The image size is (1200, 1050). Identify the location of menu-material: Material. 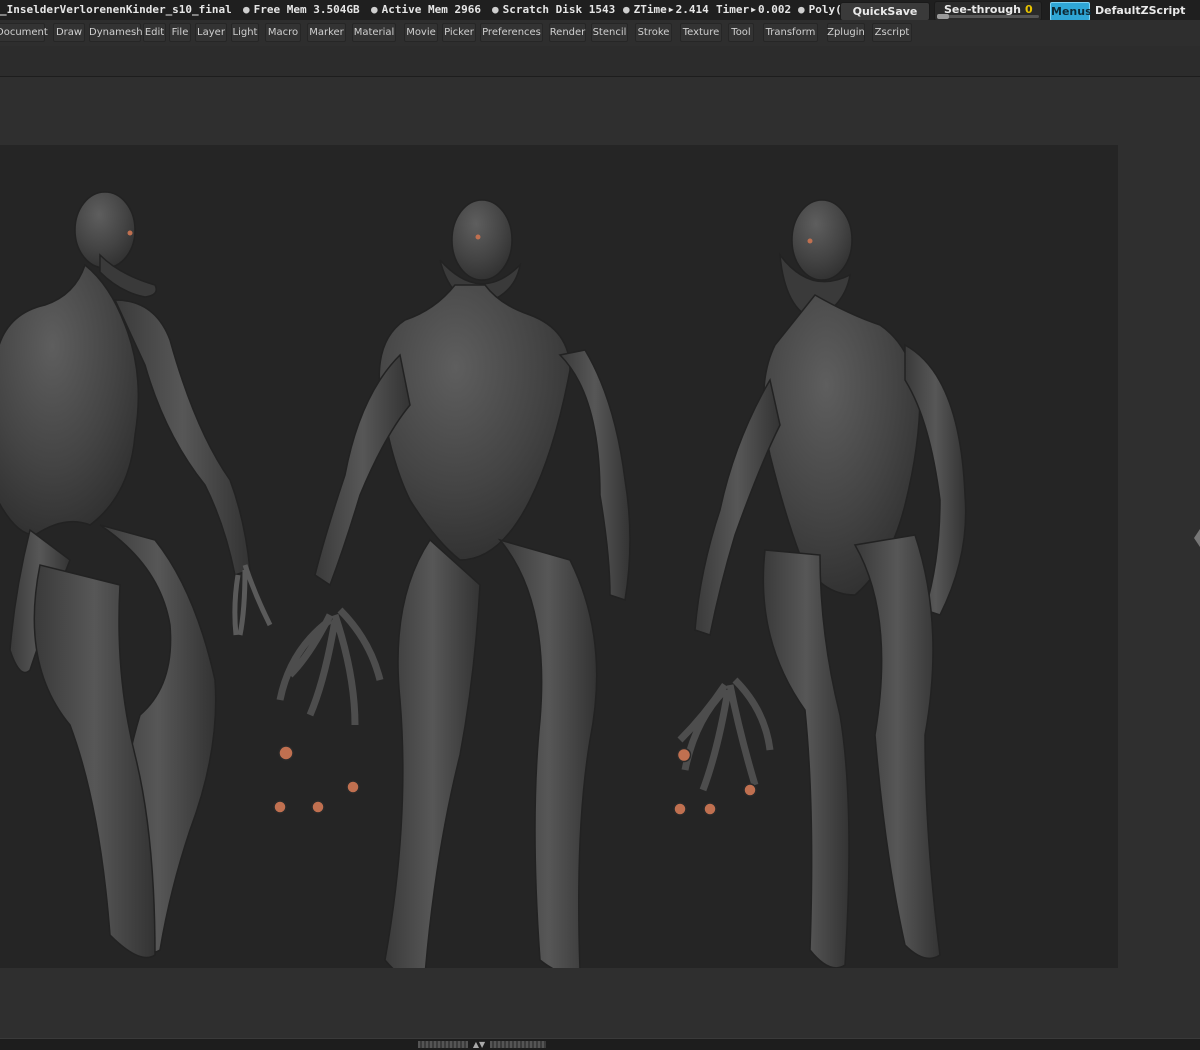
(374, 32).